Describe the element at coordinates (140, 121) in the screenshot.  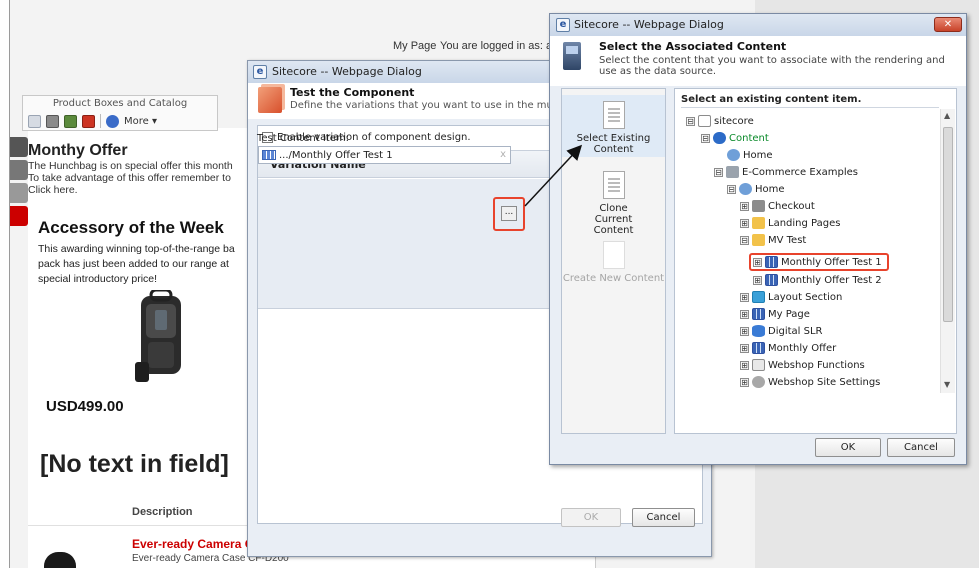
I see `more-dropdown: More ▾` at that location.